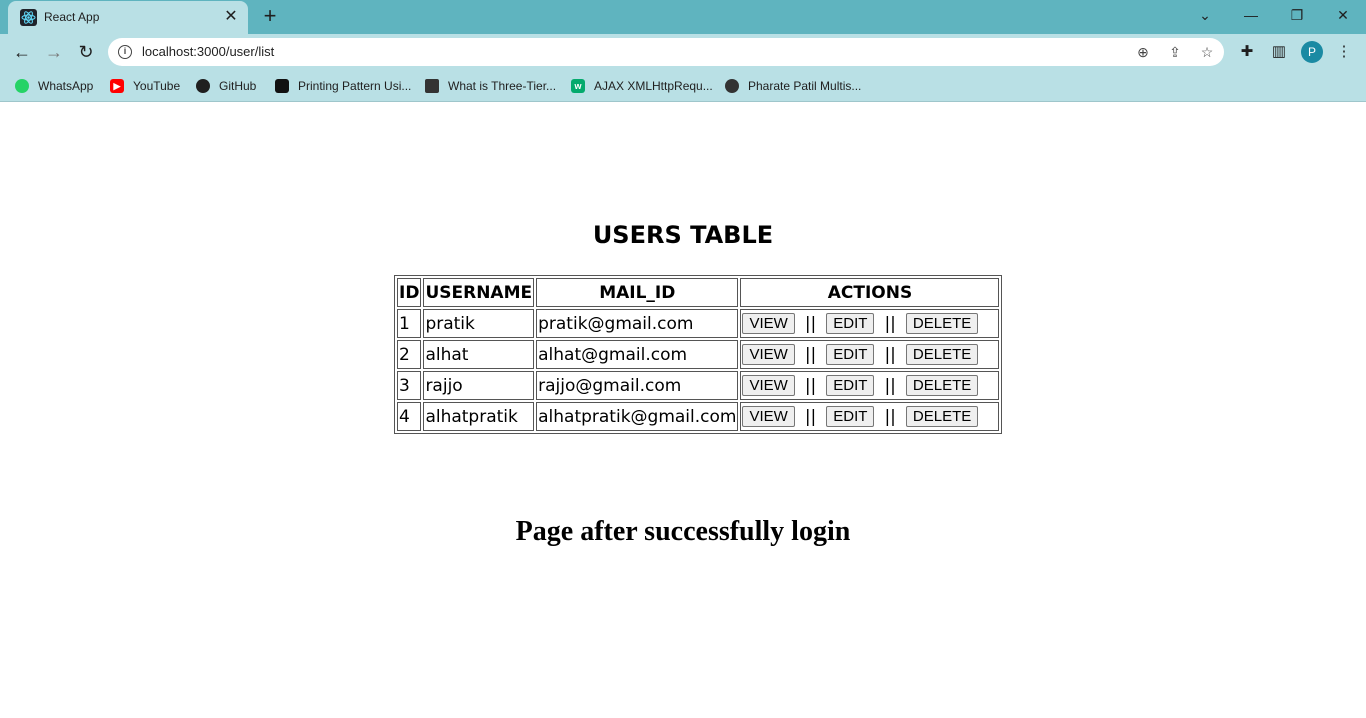 The width and height of the screenshot is (1366, 718). Describe the element at coordinates (637, 323) in the screenshot. I see `cell-mail: pratik@gmail.com` at that location.